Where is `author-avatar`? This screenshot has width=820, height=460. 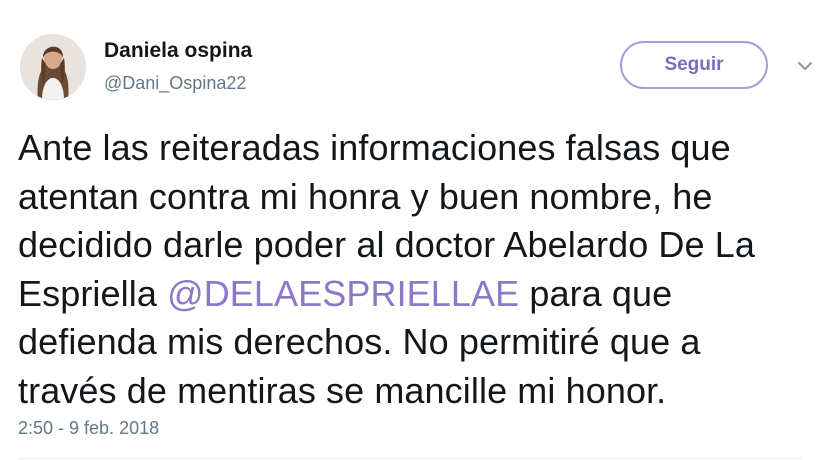 author-avatar is located at coordinates (53, 67).